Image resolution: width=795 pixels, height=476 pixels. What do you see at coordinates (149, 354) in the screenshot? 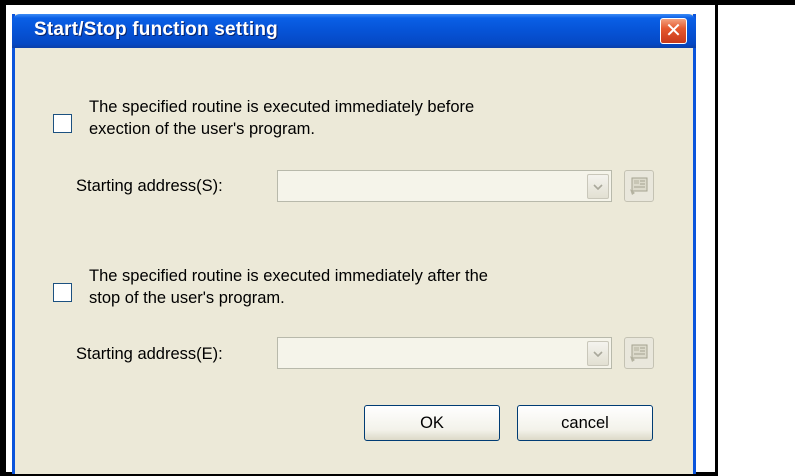
I see `starting-address-e-label: Starting address(E):` at bounding box center [149, 354].